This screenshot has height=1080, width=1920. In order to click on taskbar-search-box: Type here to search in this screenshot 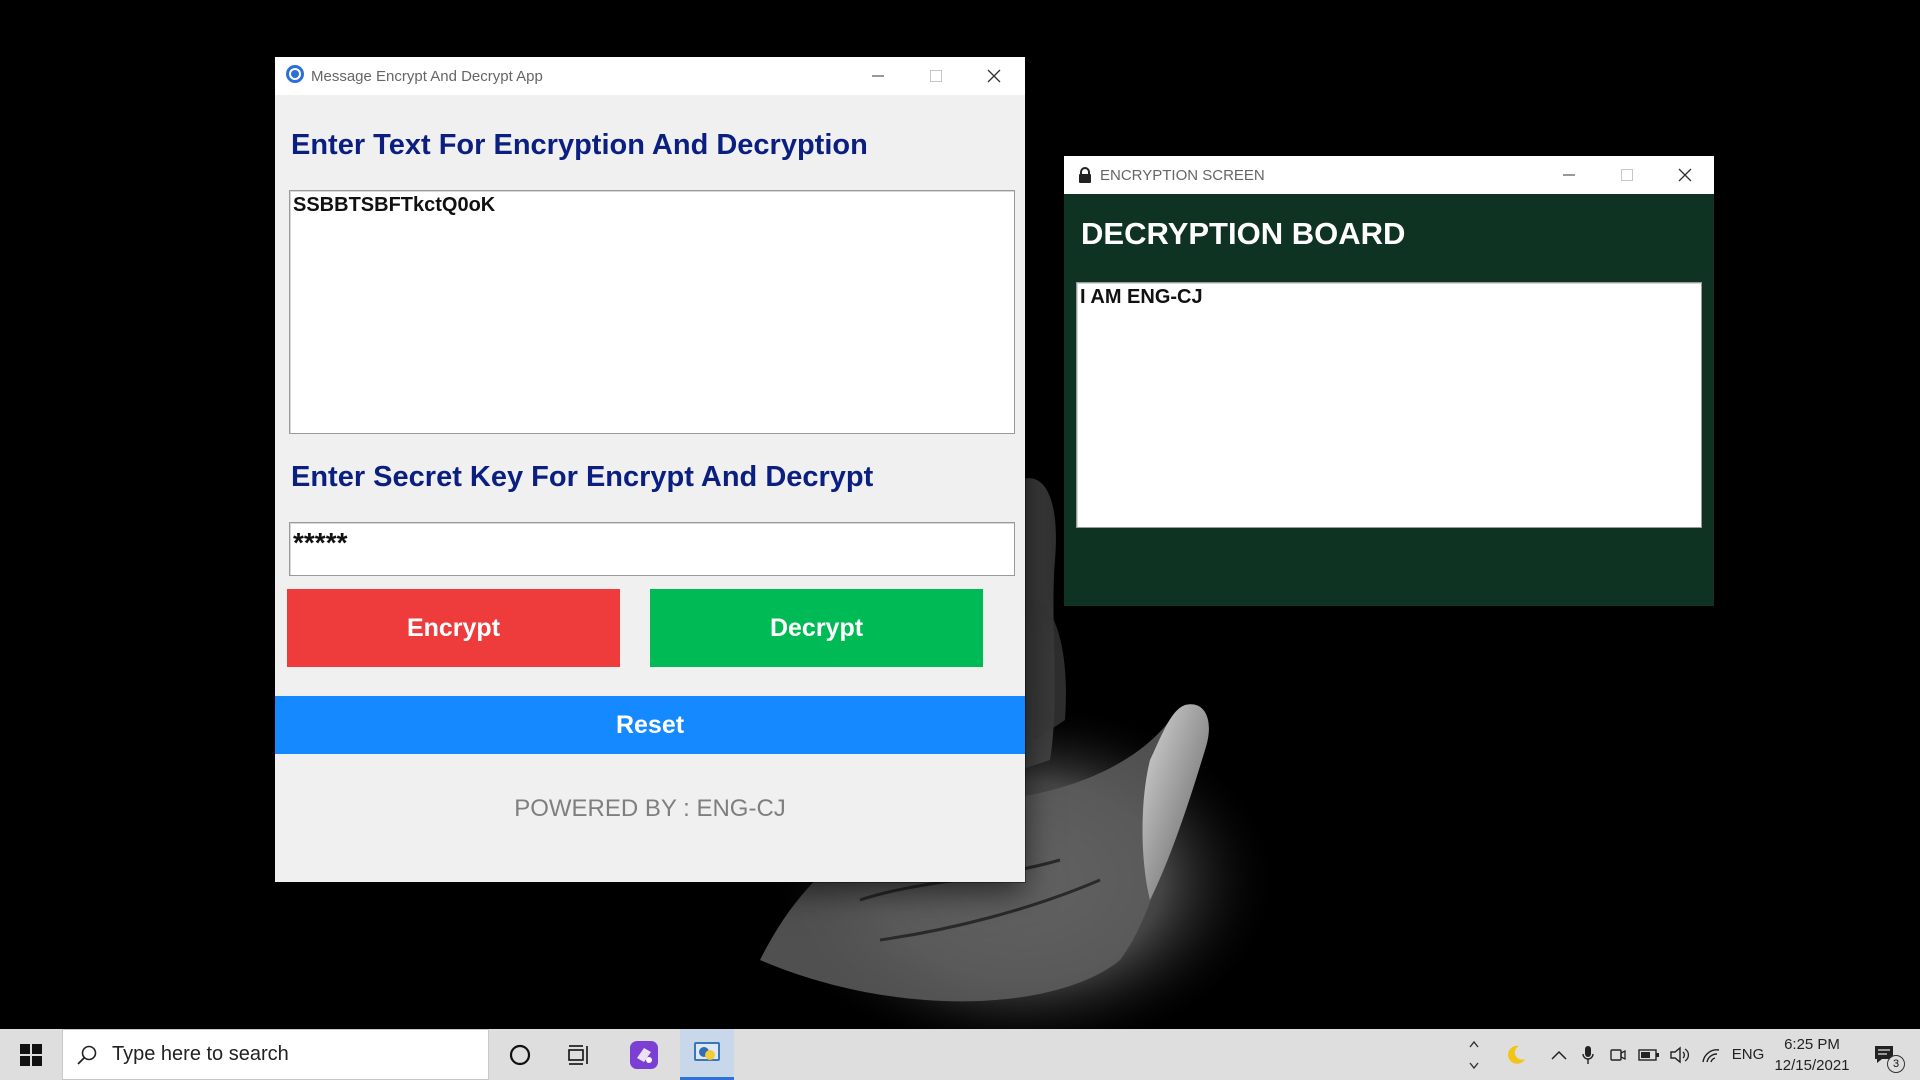, I will do `click(275, 1054)`.